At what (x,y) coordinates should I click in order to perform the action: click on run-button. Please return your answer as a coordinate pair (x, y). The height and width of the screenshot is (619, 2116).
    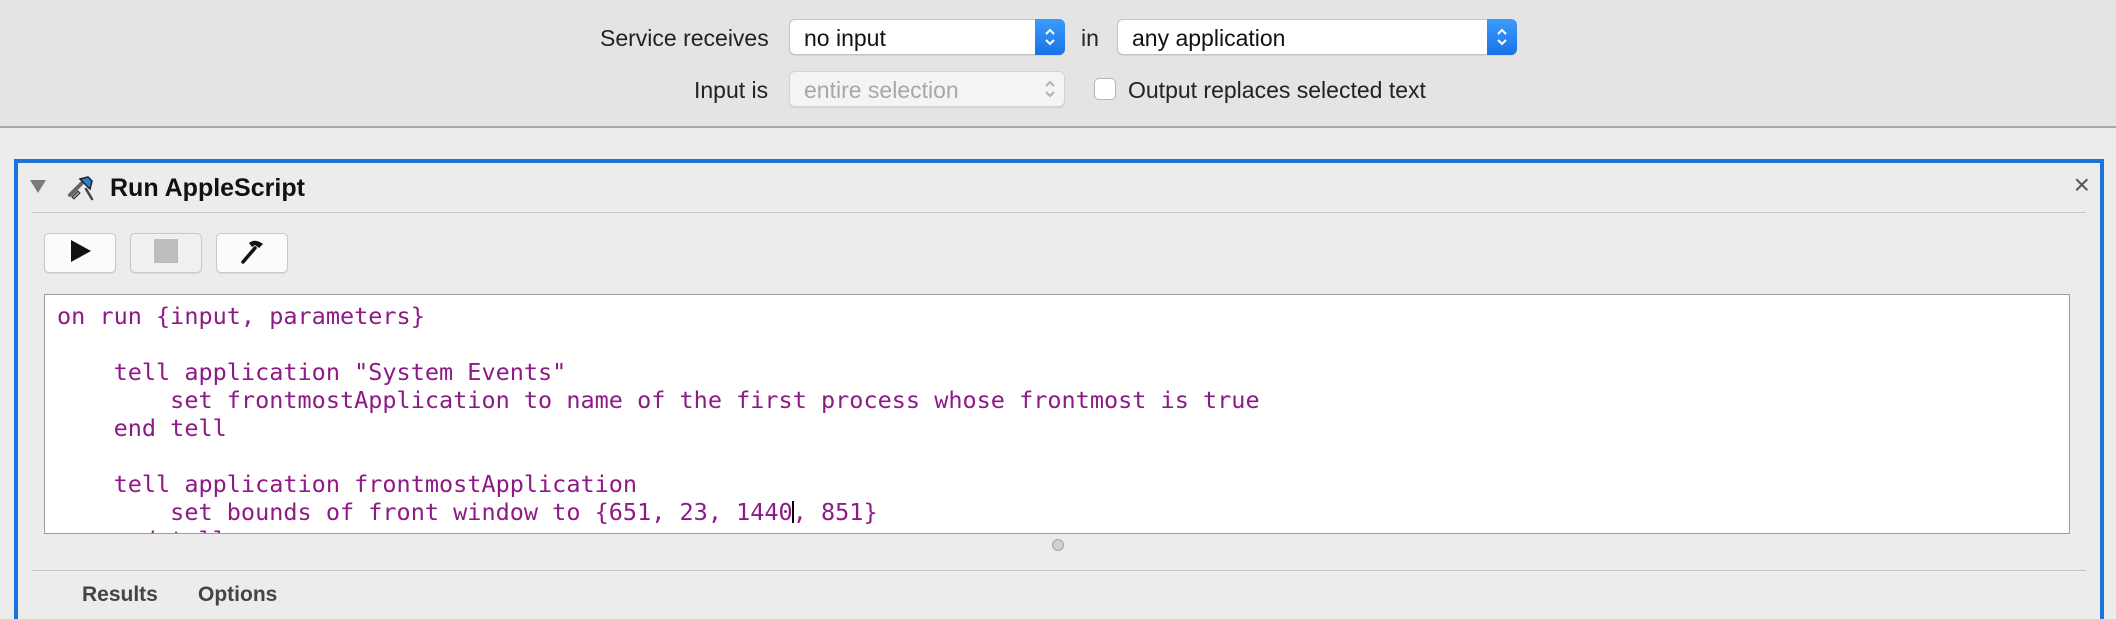
    Looking at the image, I should click on (80, 253).